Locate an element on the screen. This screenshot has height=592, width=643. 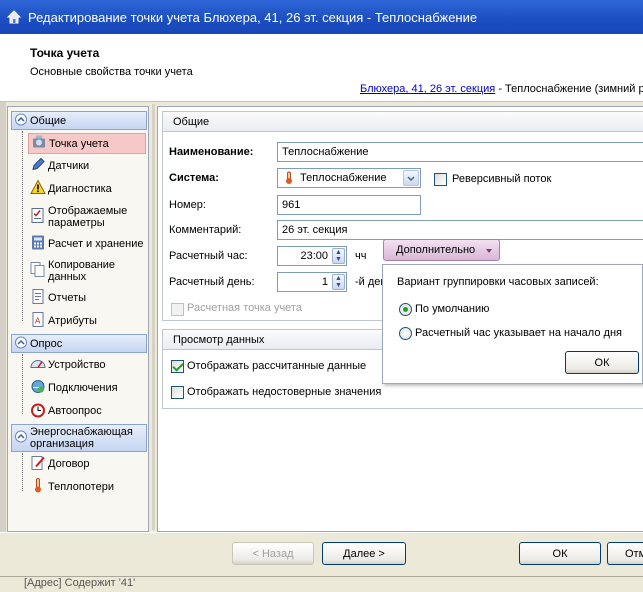
reverse-flow-label: Реверсивный поток is located at coordinates (502, 179).